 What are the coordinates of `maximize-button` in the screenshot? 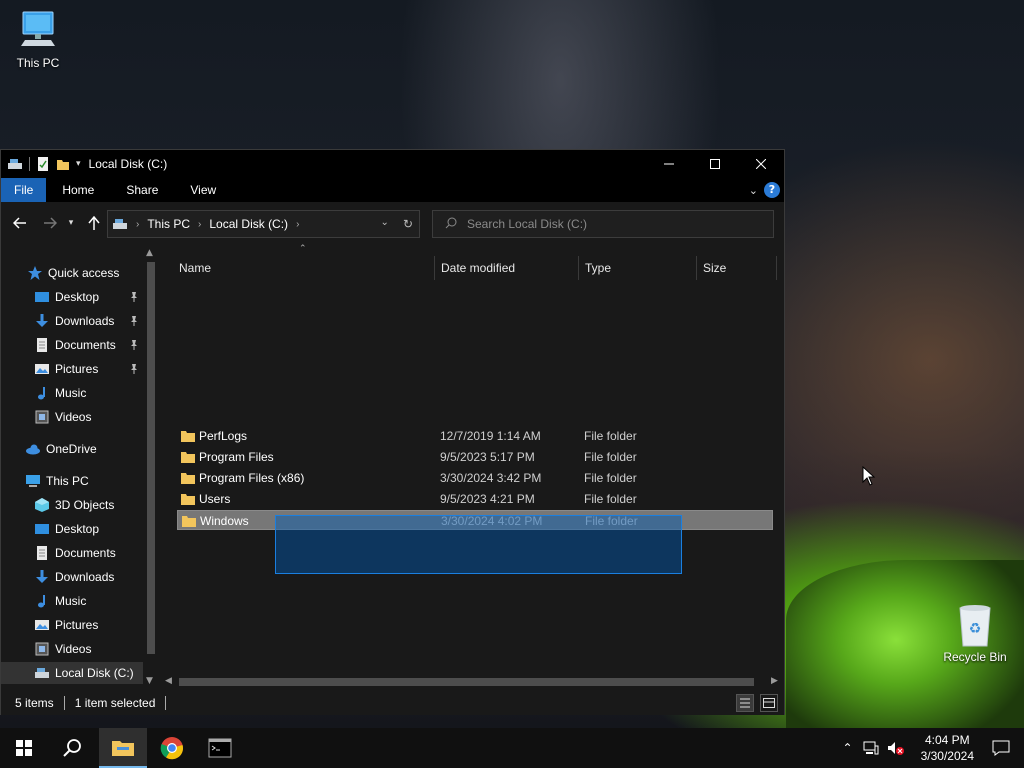 It's located at (715, 164).